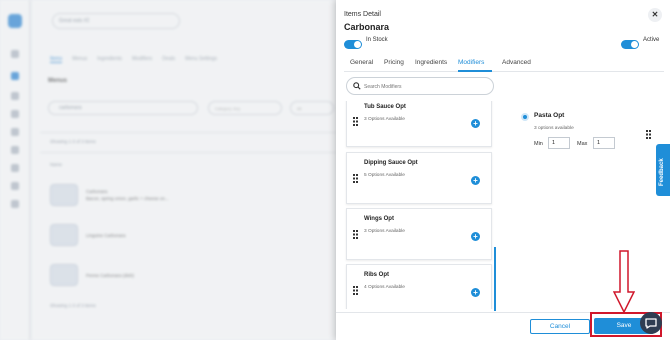 This screenshot has height=340, width=670. I want to click on active-tab-indicator, so click(475, 71).